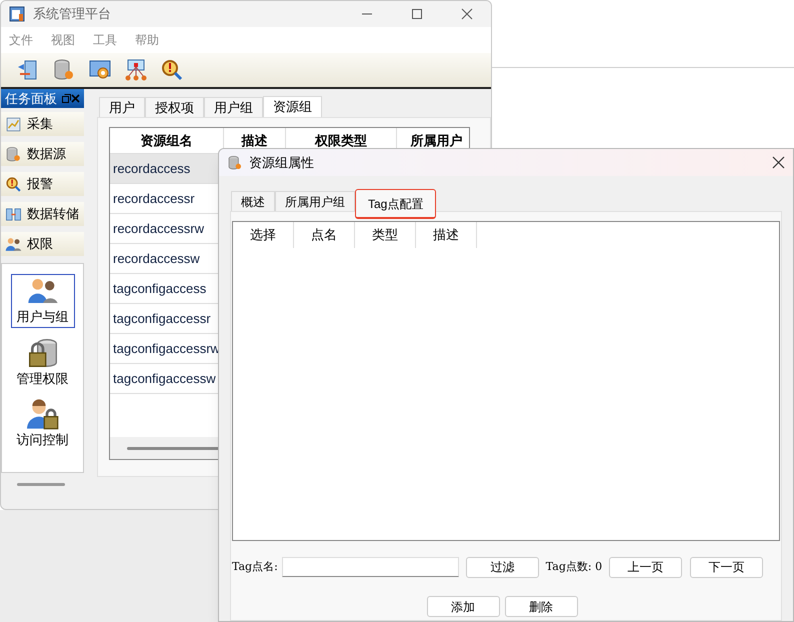 This screenshot has height=622, width=794. What do you see at coordinates (122, 107) in the screenshot?
I see `tab: 用户` at bounding box center [122, 107].